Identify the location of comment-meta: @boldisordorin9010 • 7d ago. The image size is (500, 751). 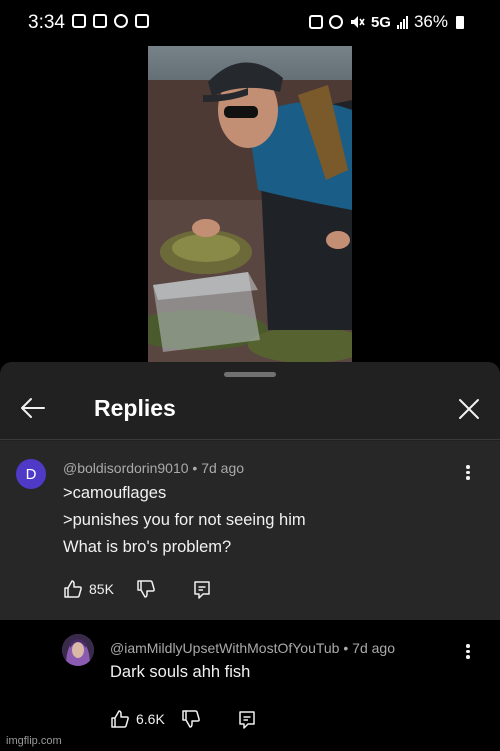
(153, 468).